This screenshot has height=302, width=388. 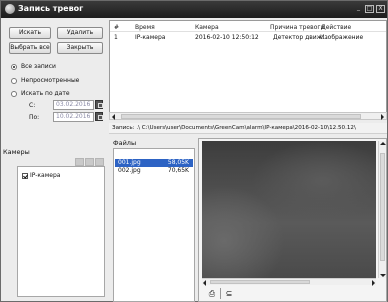 What do you see at coordinates (45, 175) in the screenshot?
I see `camera-name: IP-камера` at bounding box center [45, 175].